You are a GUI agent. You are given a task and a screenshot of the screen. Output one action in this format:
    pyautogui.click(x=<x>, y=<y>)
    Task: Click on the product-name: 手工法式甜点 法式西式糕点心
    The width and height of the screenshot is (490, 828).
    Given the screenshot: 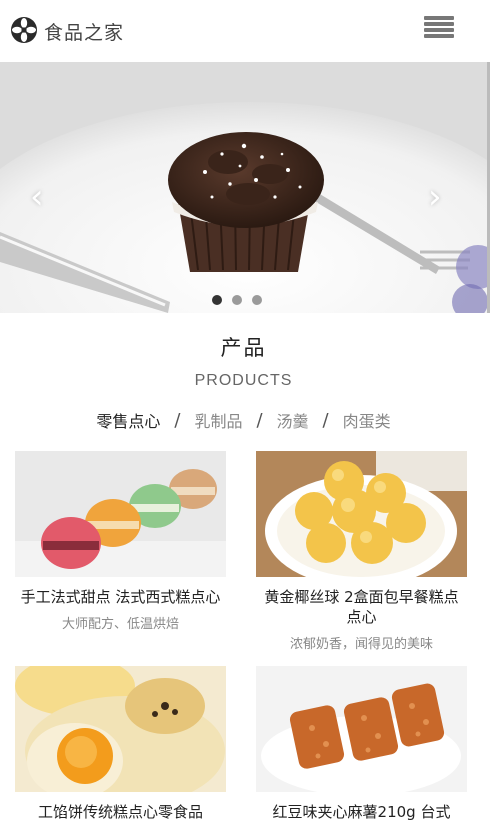 What is the action you would take?
    pyautogui.click(x=120, y=597)
    